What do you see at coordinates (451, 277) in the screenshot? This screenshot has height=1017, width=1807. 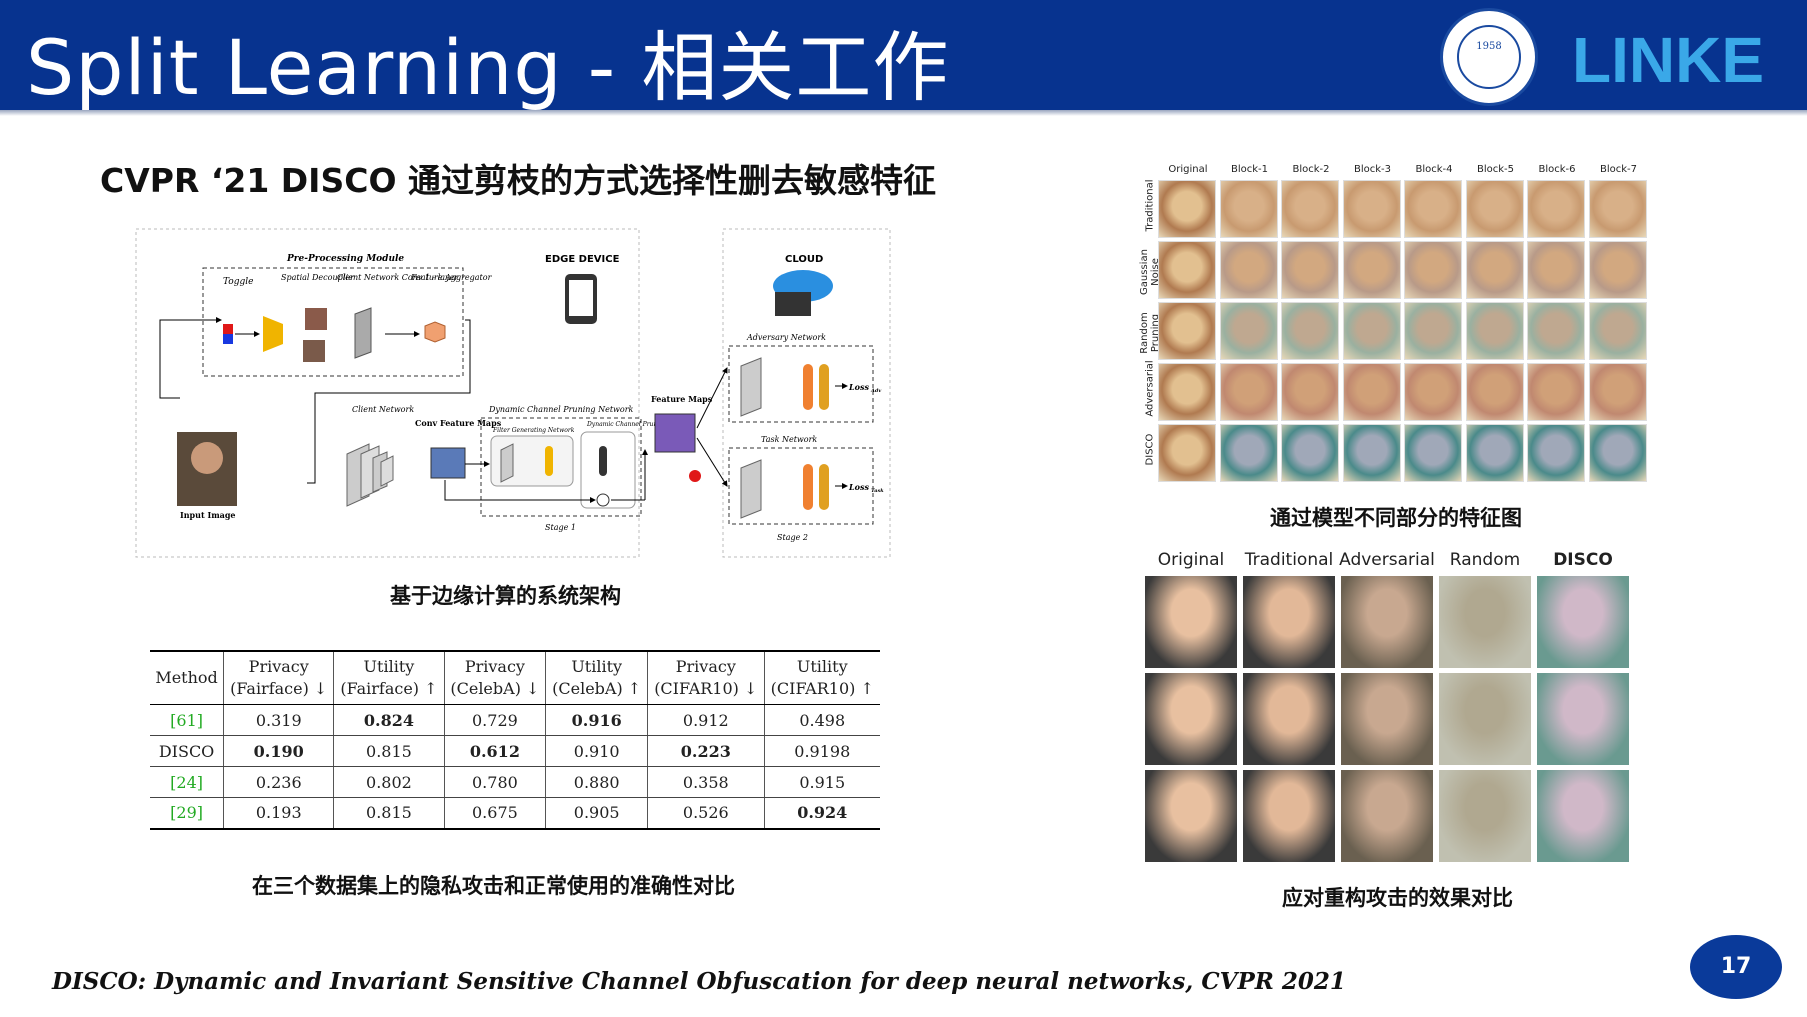 I see `feature-aggregator-label: Feature Aggregator` at bounding box center [451, 277].